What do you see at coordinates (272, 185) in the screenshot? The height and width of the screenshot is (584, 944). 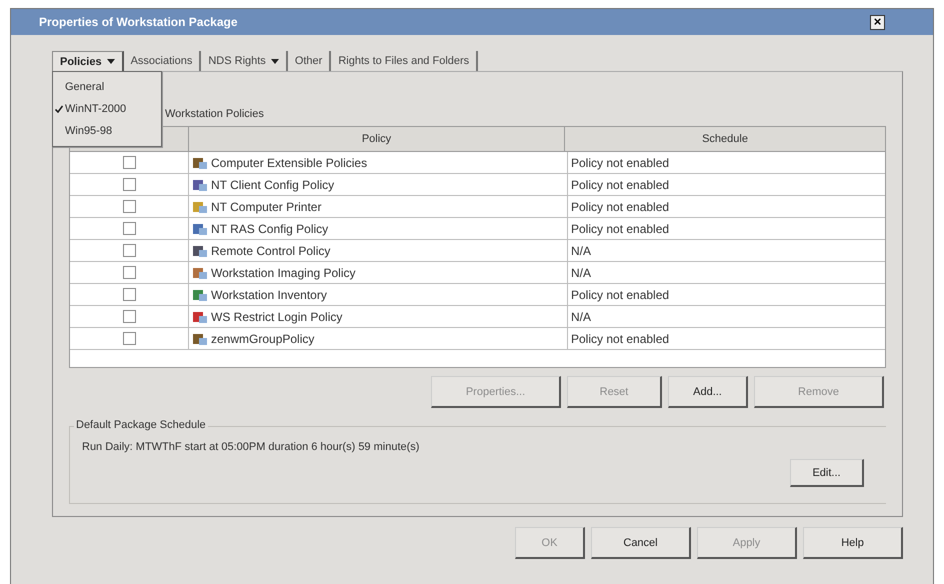 I see `table-cell: NT Client Config Policy` at bounding box center [272, 185].